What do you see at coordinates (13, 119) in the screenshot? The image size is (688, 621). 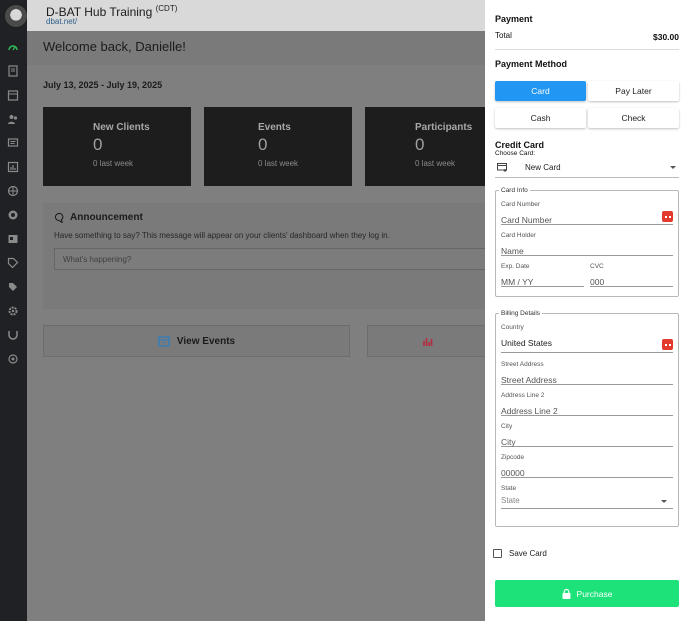 I see `people-icon` at bounding box center [13, 119].